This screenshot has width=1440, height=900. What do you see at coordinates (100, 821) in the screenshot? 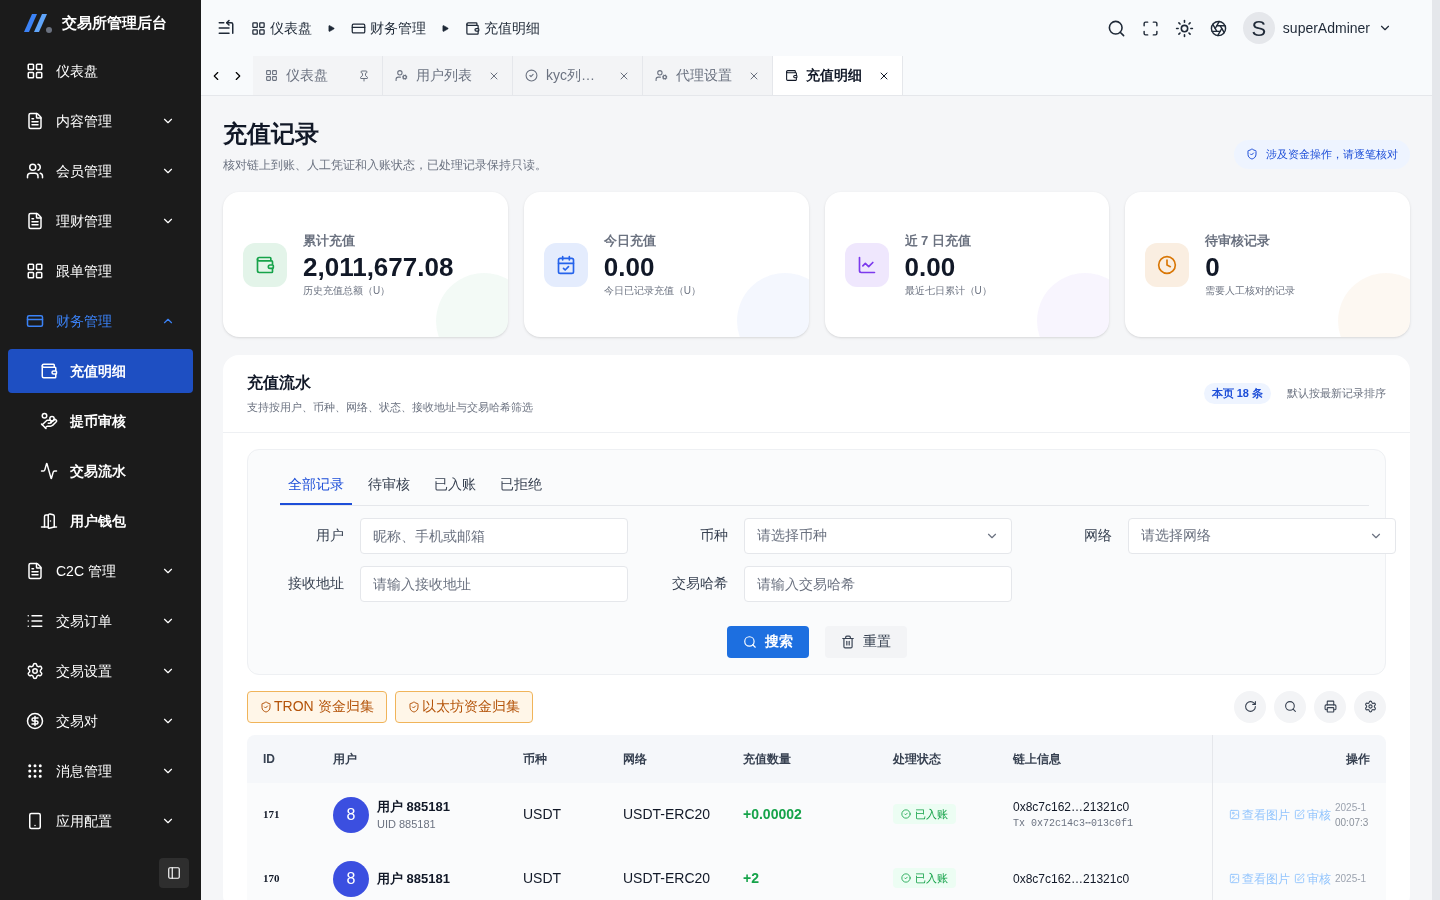
I see `sidebar-item: 应用配置` at bounding box center [100, 821].